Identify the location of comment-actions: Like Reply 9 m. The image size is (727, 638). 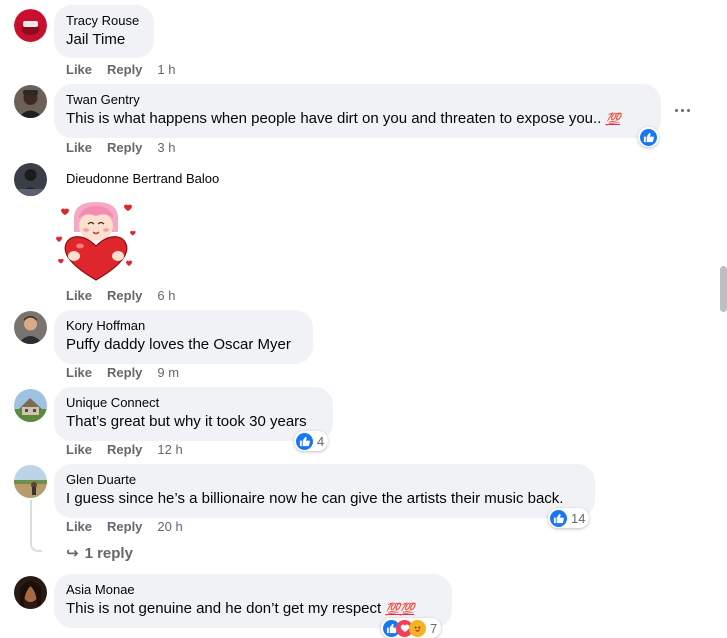
(122, 373).